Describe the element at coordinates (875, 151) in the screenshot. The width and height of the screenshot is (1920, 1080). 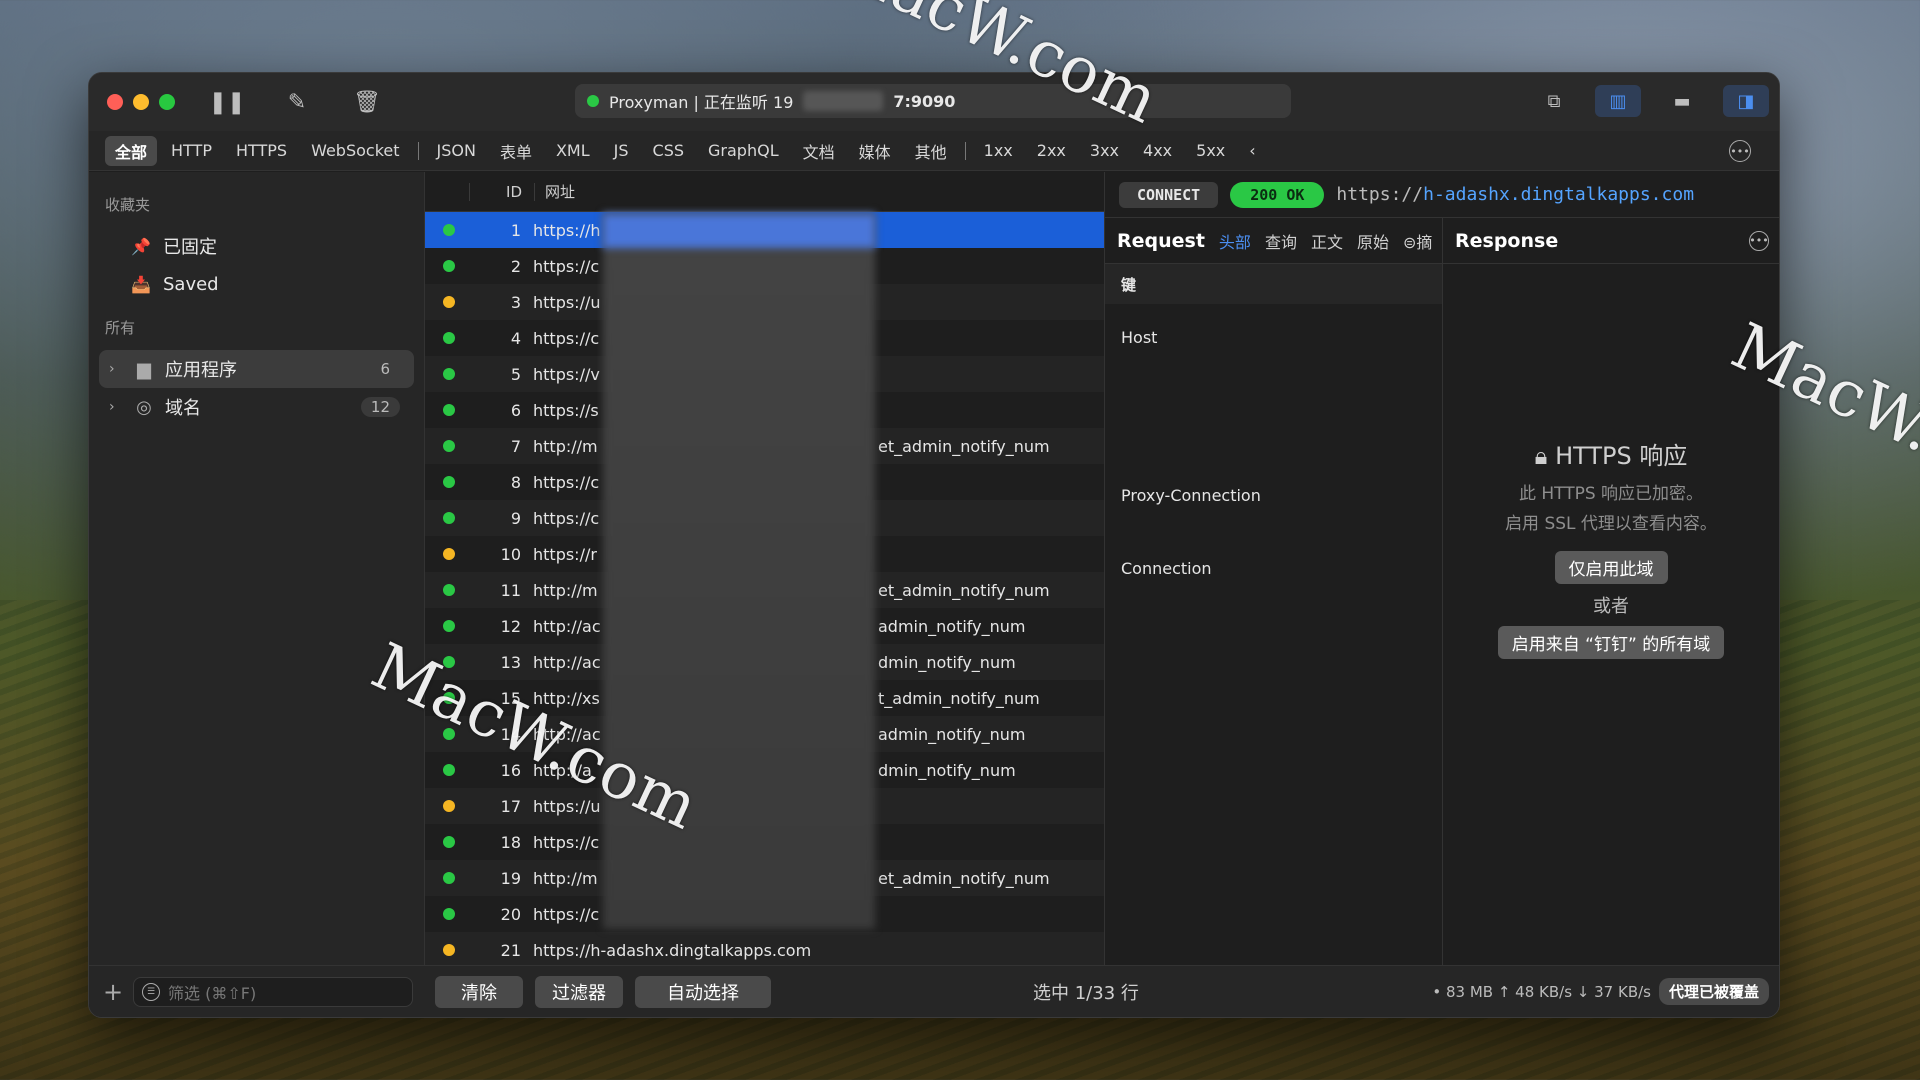
I see `filter-media: 媒体` at that location.